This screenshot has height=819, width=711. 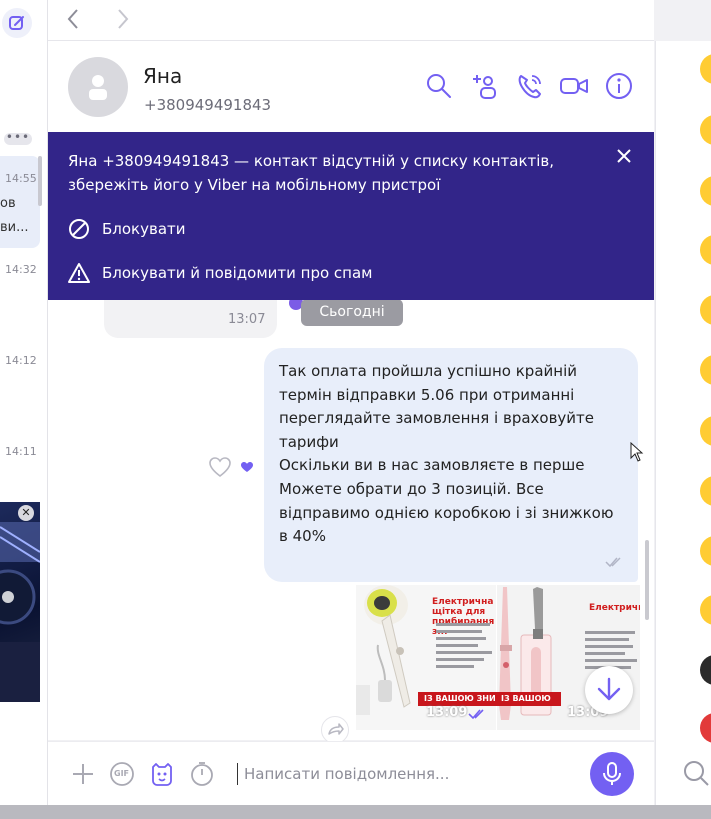 I want to click on photo-status-check-icon, so click(x=477, y=714).